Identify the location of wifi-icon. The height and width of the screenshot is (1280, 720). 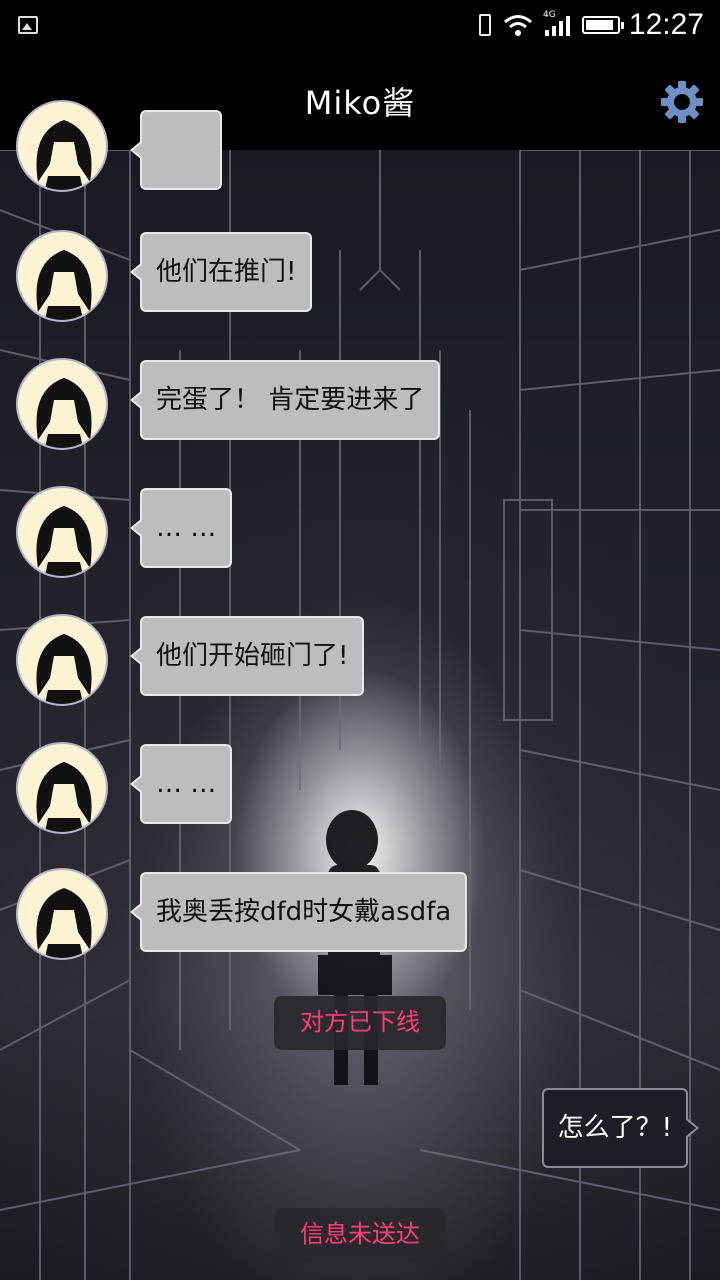
(518, 25).